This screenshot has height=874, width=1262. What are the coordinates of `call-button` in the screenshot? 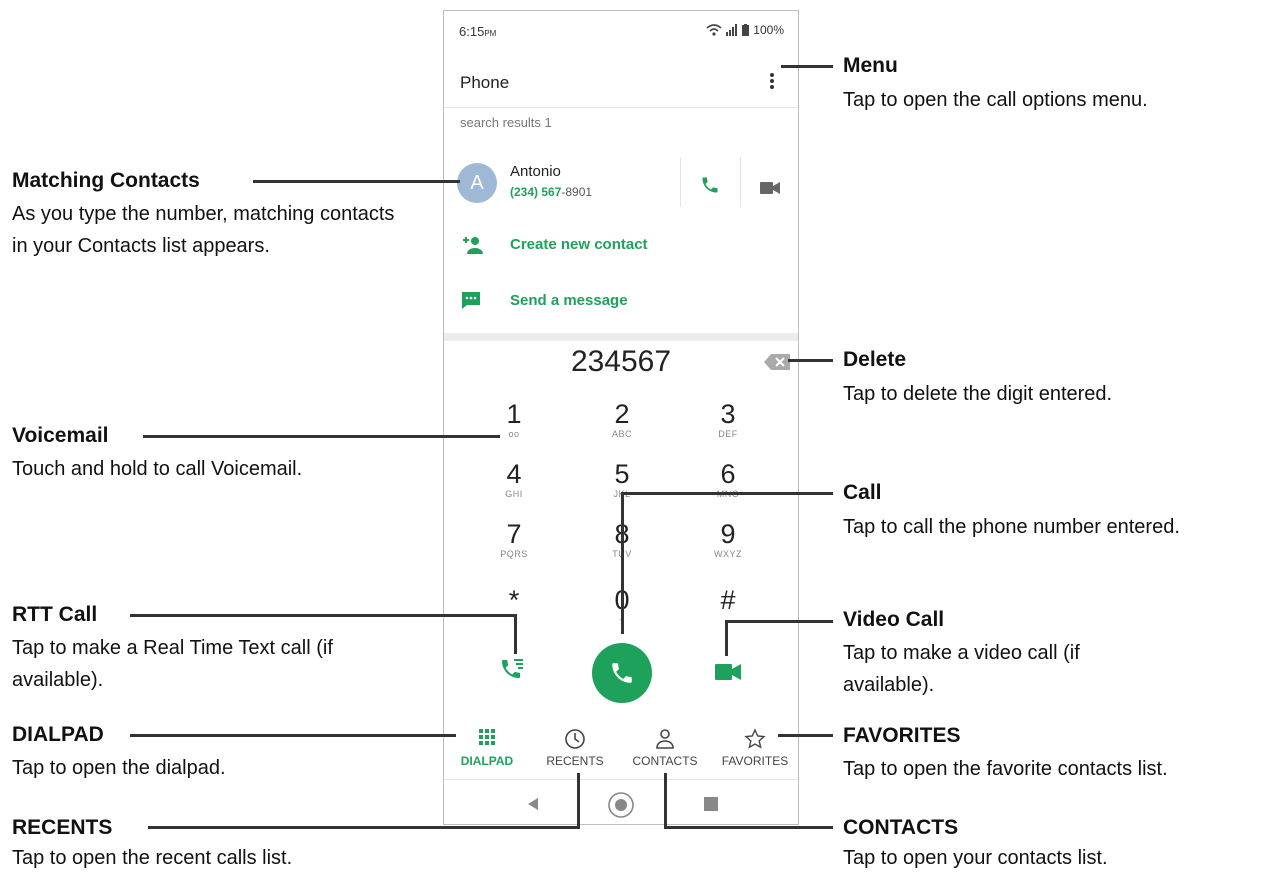 It's located at (622, 673).